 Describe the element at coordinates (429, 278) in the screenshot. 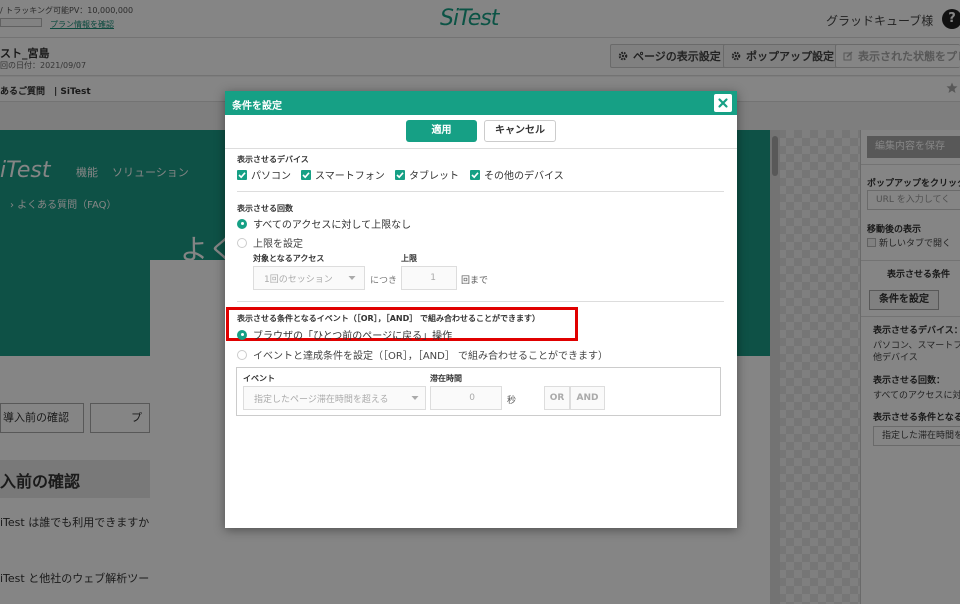

I see `limit-input: 1` at that location.